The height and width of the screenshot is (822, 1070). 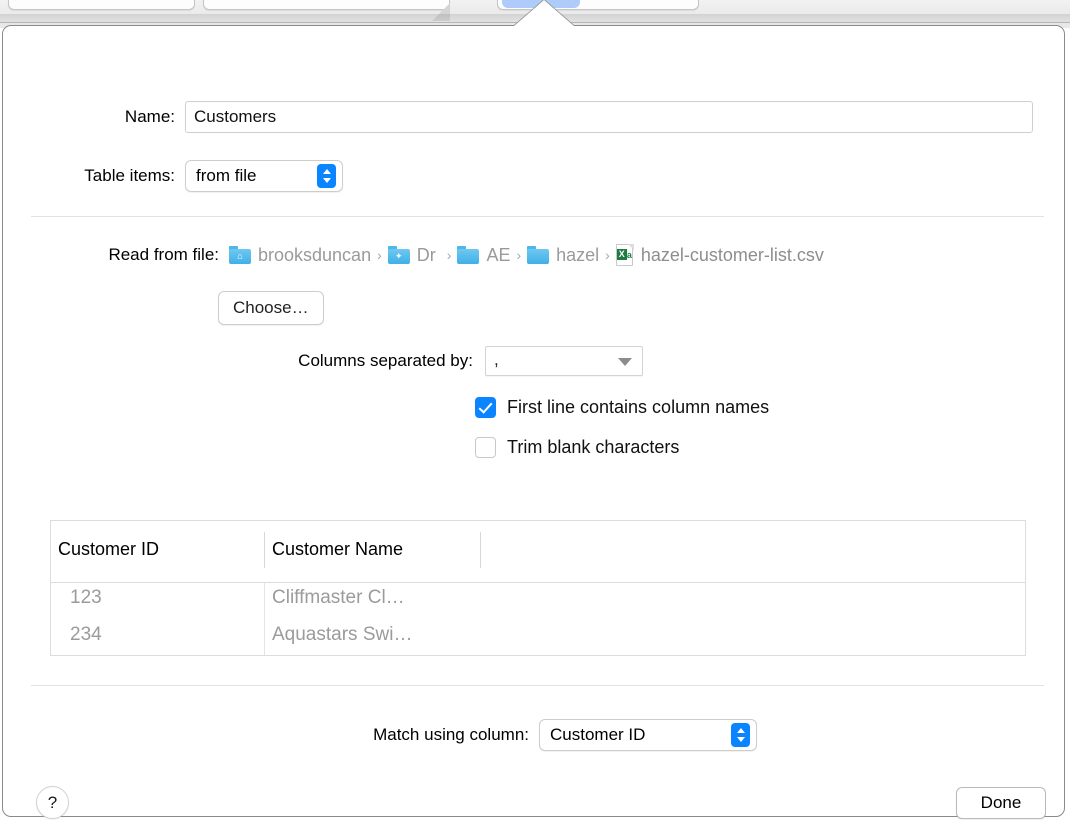 What do you see at coordinates (532, 735) in the screenshot?
I see `match-using-column-row: Match using column: Customer ID` at bounding box center [532, 735].